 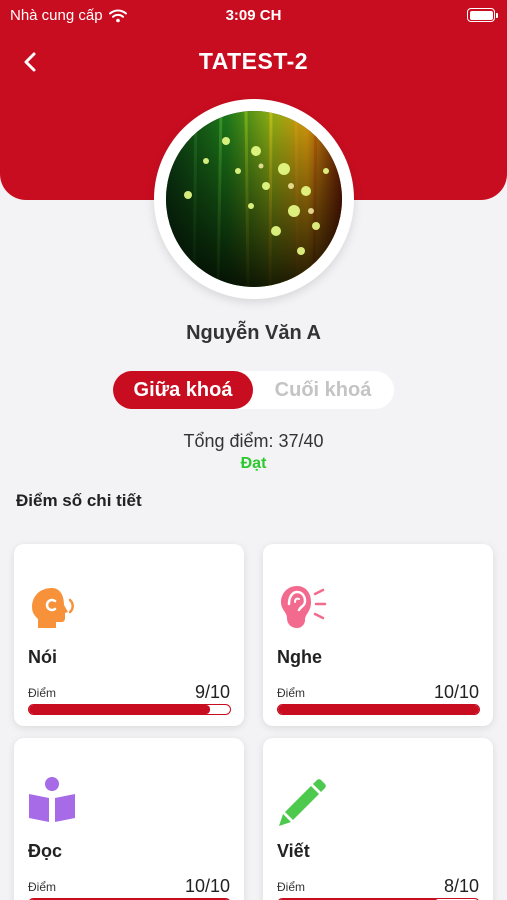 I want to click on score-value: 9/10, so click(x=212, y=692).